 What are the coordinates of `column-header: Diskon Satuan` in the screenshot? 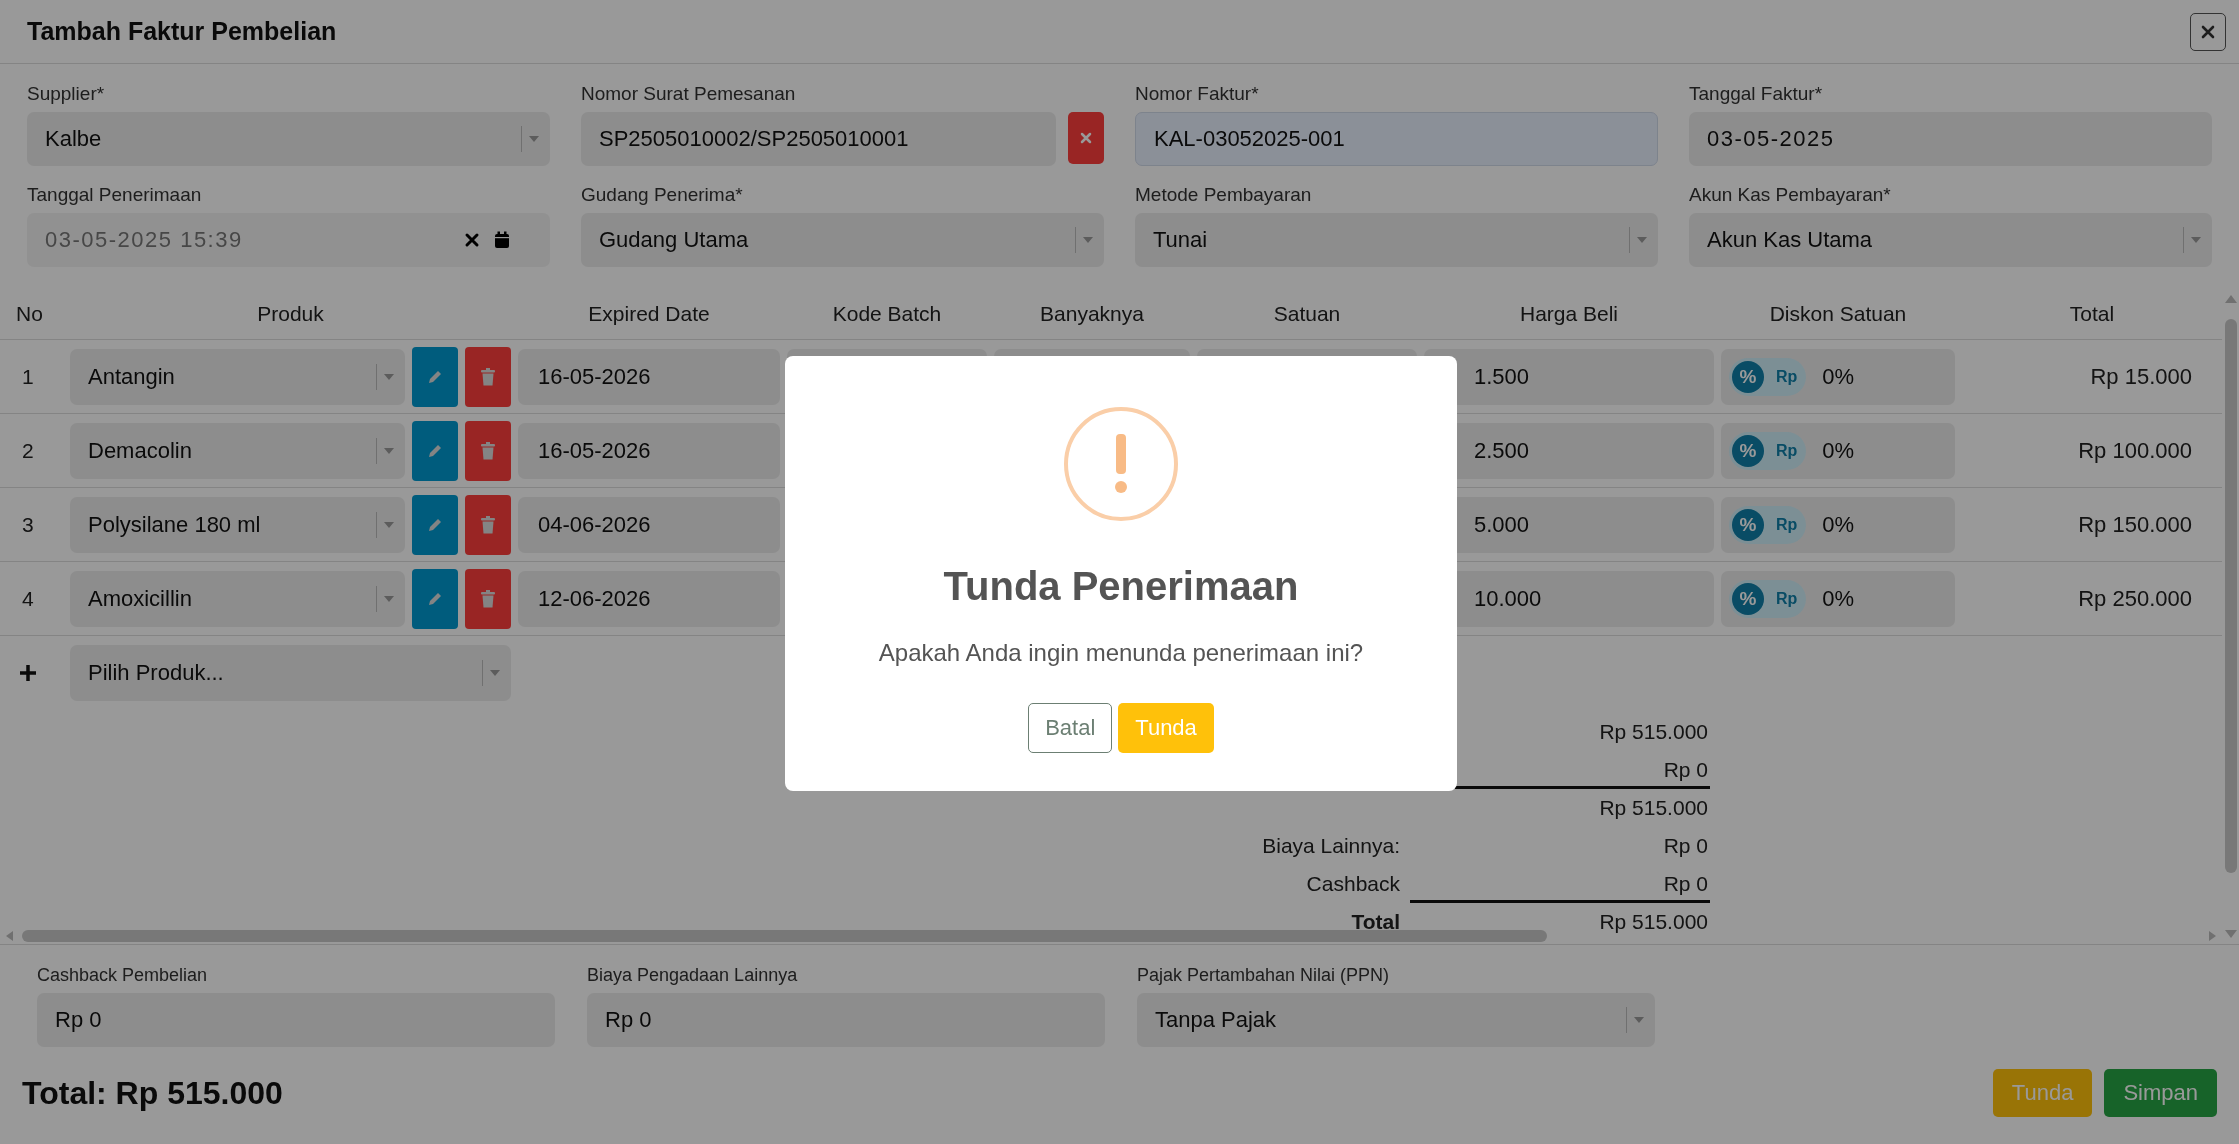 It's located at (1838, 314).